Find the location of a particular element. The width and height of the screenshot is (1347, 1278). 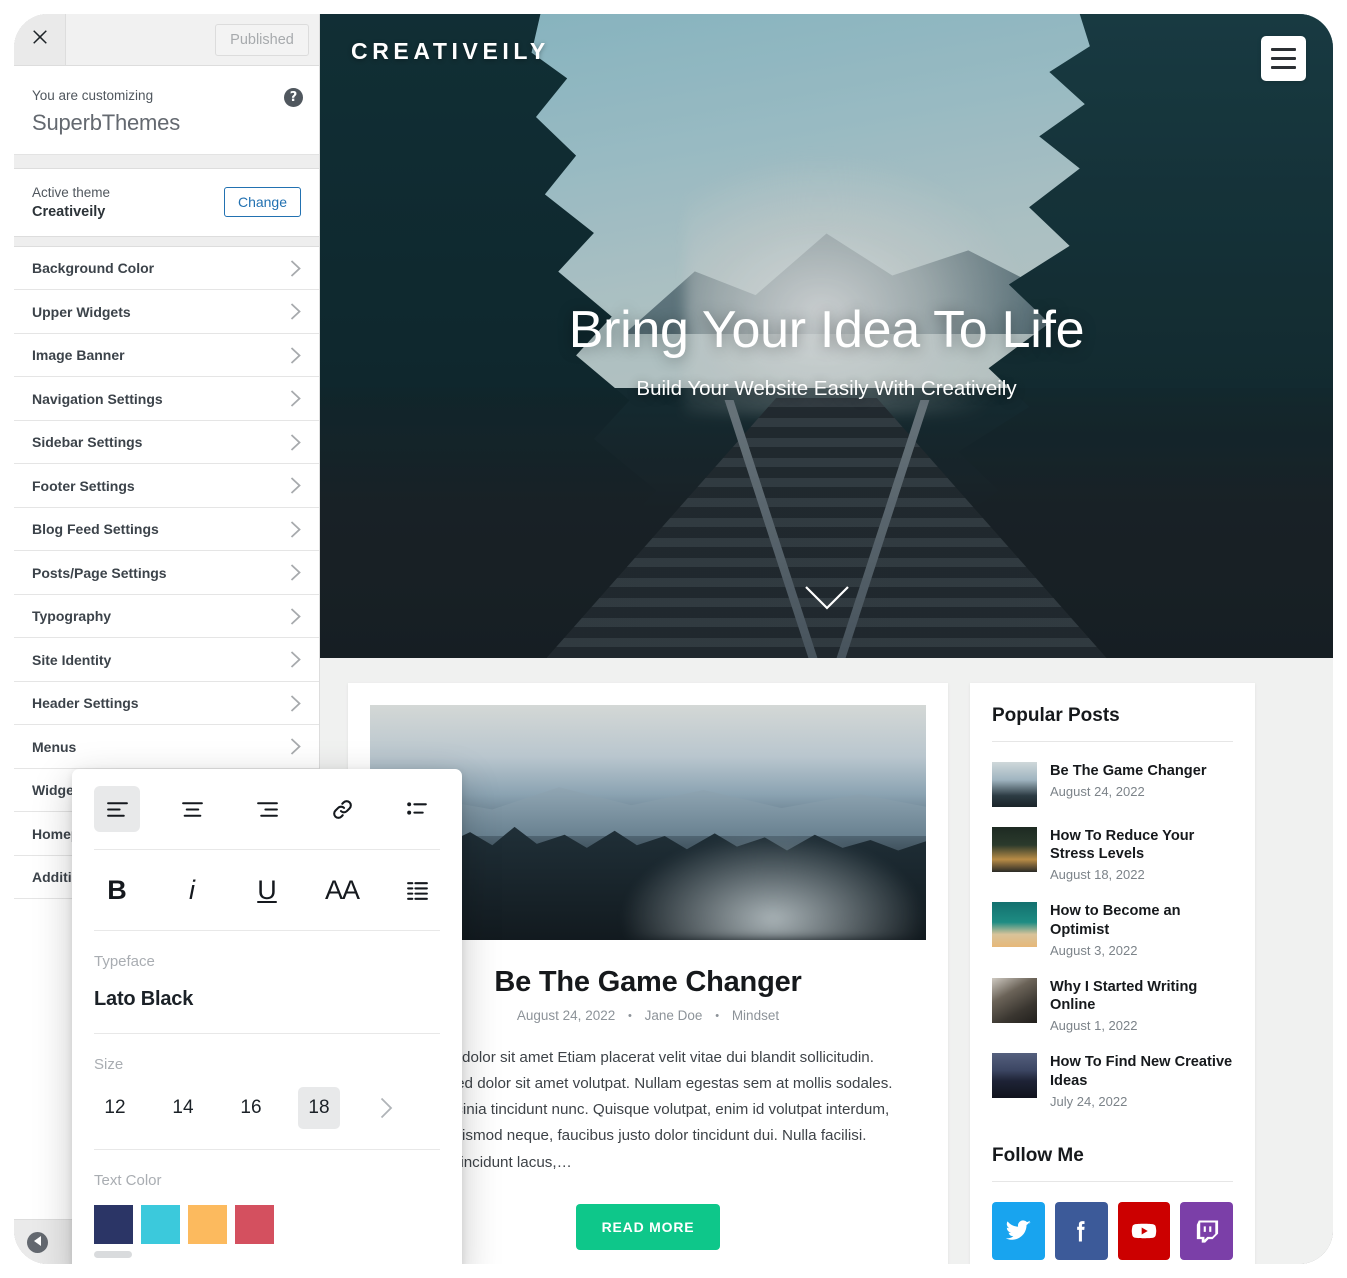

chevron-down-icon is located at coordinates (827, 601).